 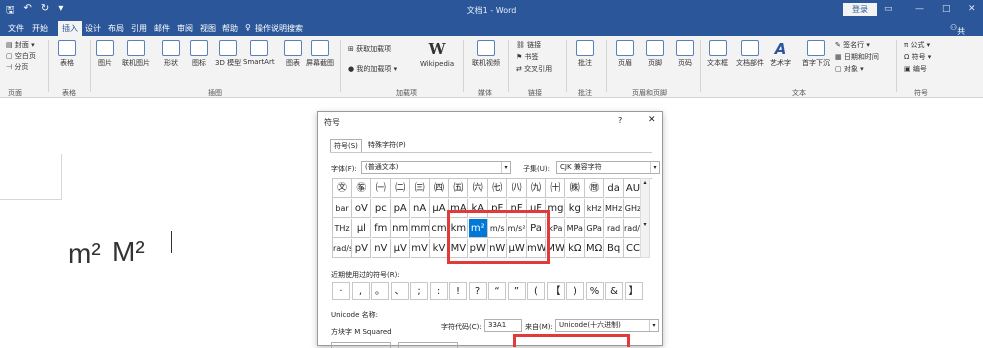 I want to click on symbol-cell: mV, so click(x=420, y=248).